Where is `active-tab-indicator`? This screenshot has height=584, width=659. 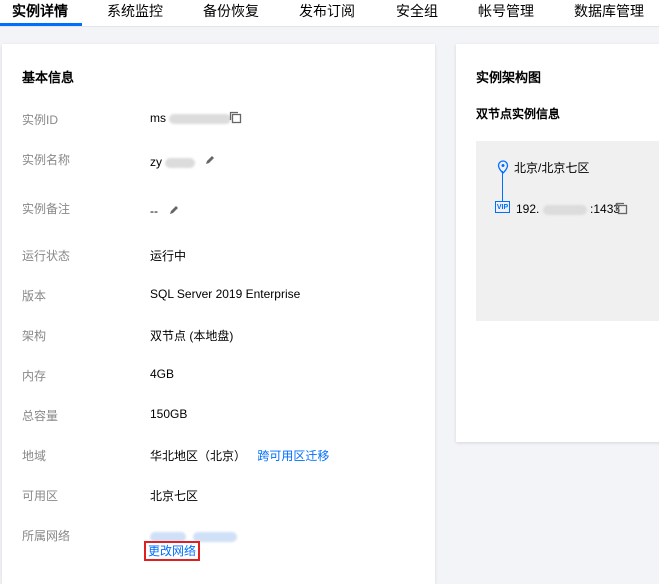
active-tab-indicator is located at coordinates (41, 24).